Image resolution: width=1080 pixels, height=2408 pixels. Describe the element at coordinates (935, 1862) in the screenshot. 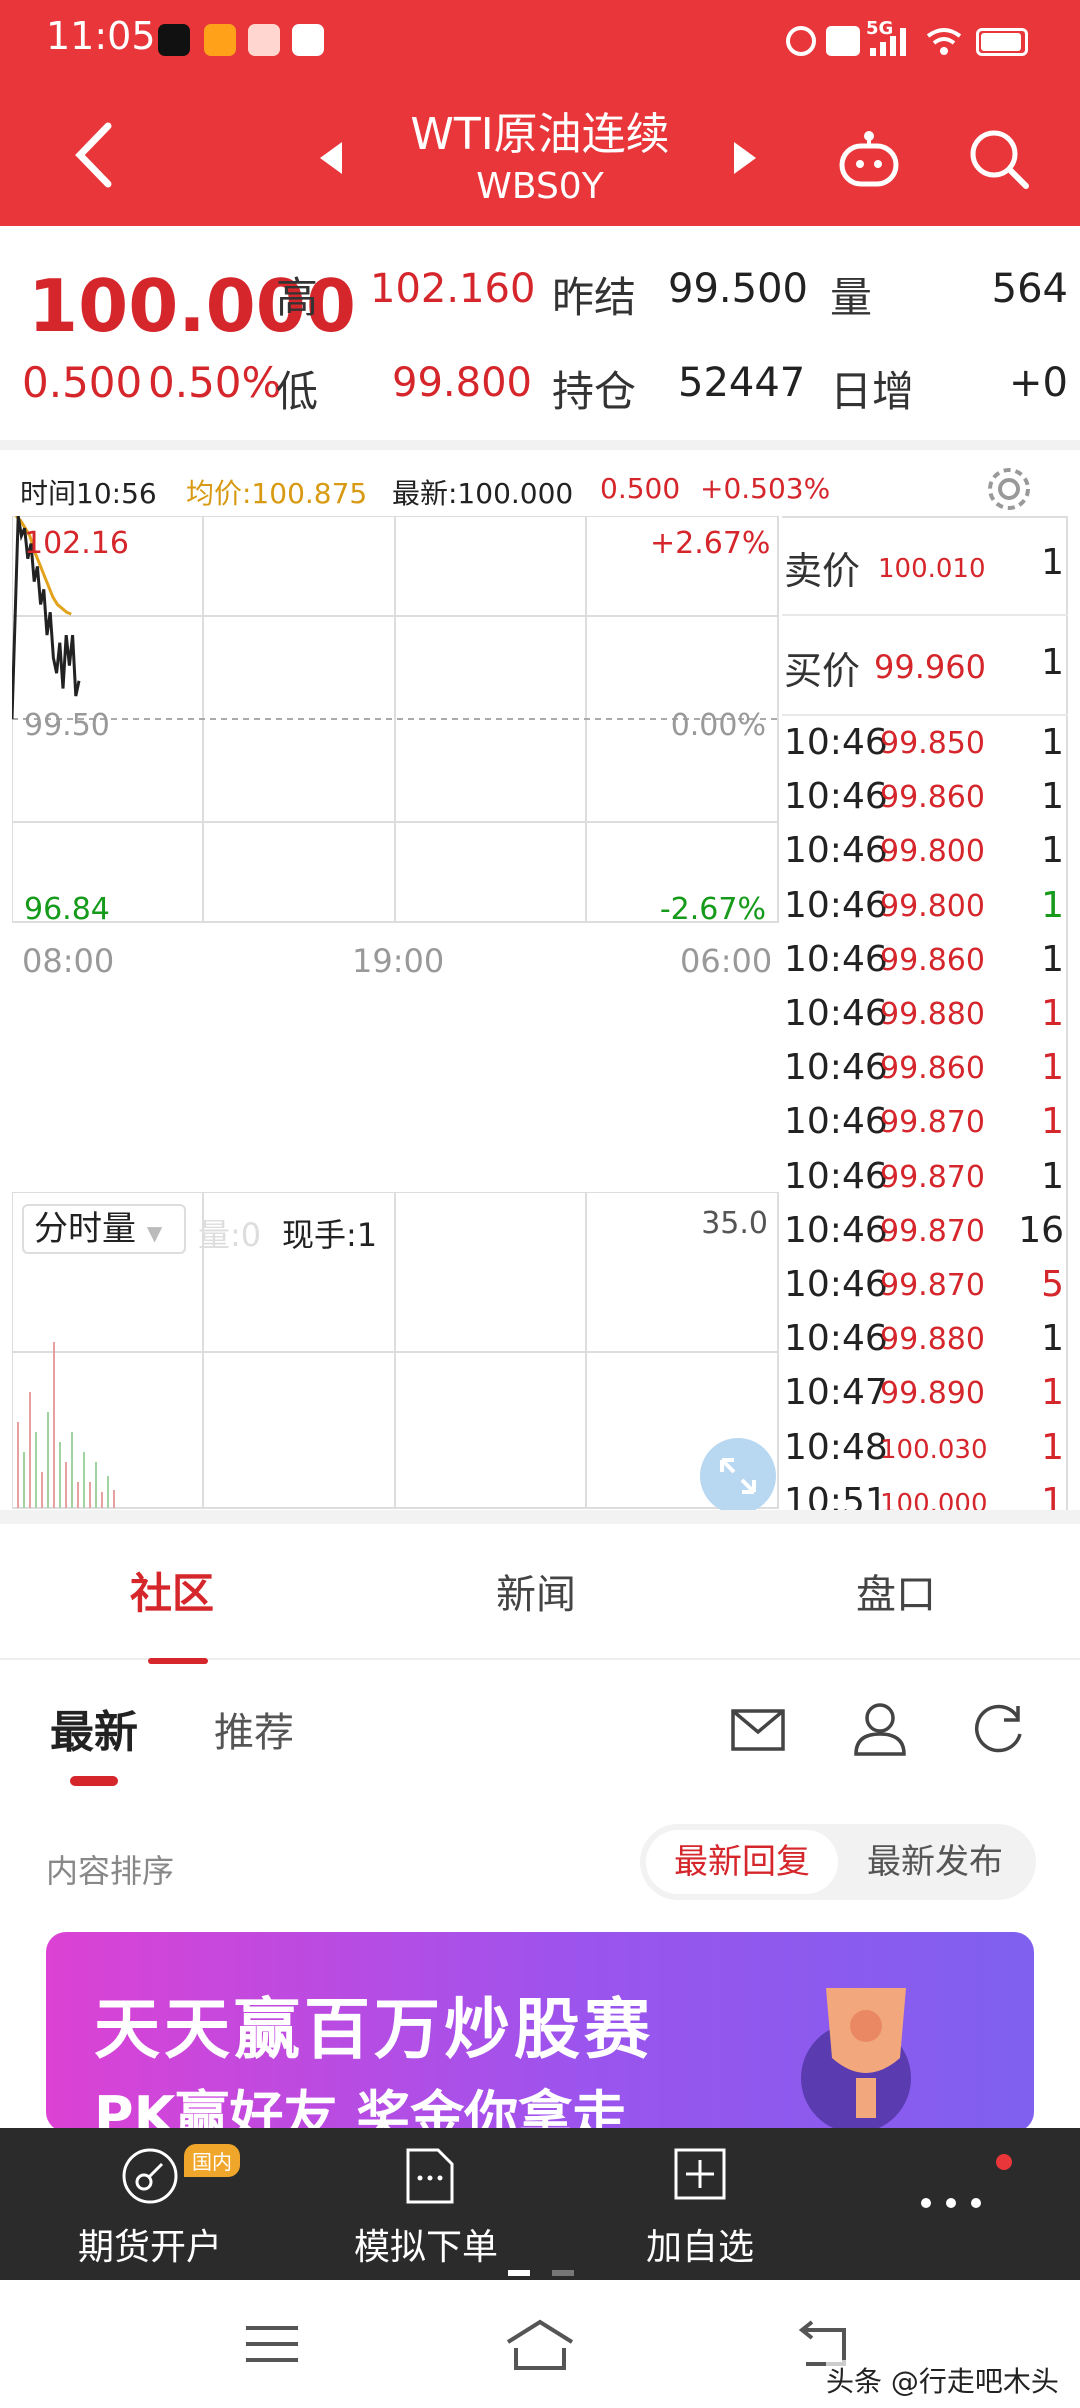

I see `sort-latest-post: 最新发布` at that location.